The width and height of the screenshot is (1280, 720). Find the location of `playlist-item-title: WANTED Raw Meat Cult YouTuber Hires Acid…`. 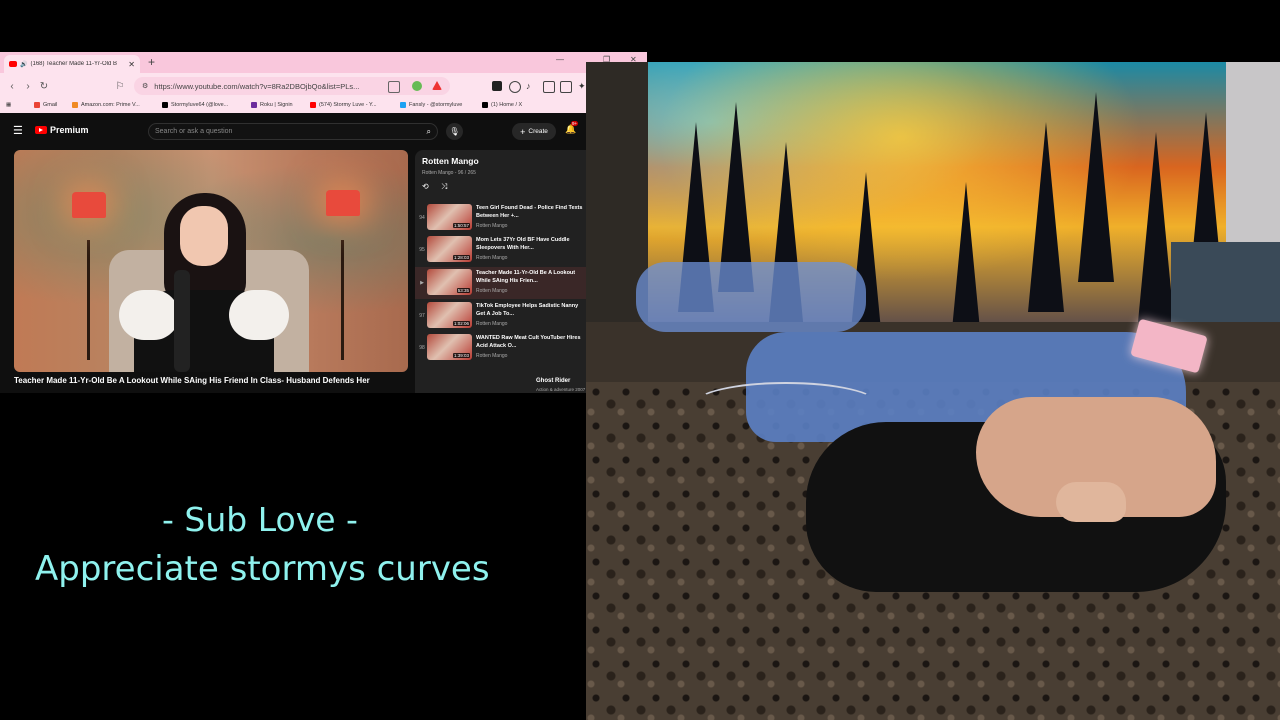

playlist-item-title: WANTED Raw Meat Cult YouTuber Hires Acid… is located at coordinates (528, 342).